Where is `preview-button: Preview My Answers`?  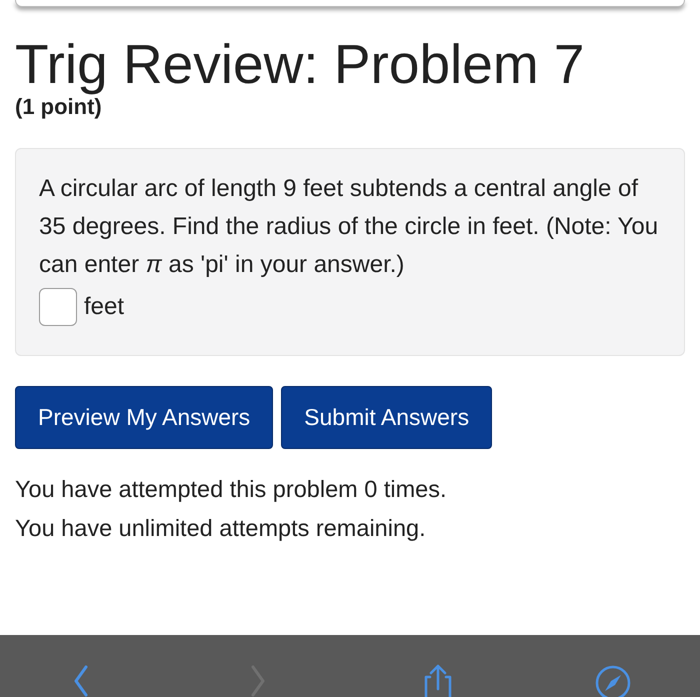 preview-button: Preview My Answers is located at coordinates (144, 417).